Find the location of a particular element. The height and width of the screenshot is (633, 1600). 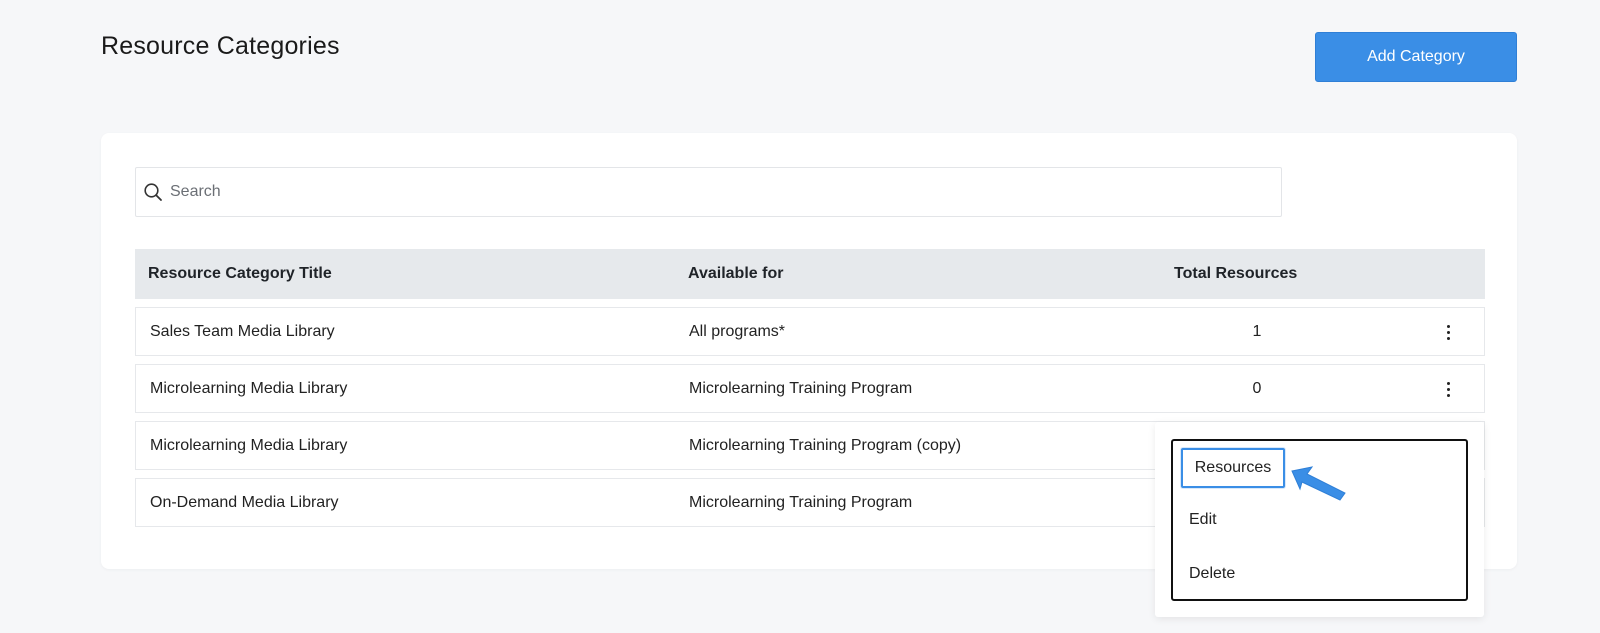

pointer-arrow-icon is located at coordinates (1318, 483).